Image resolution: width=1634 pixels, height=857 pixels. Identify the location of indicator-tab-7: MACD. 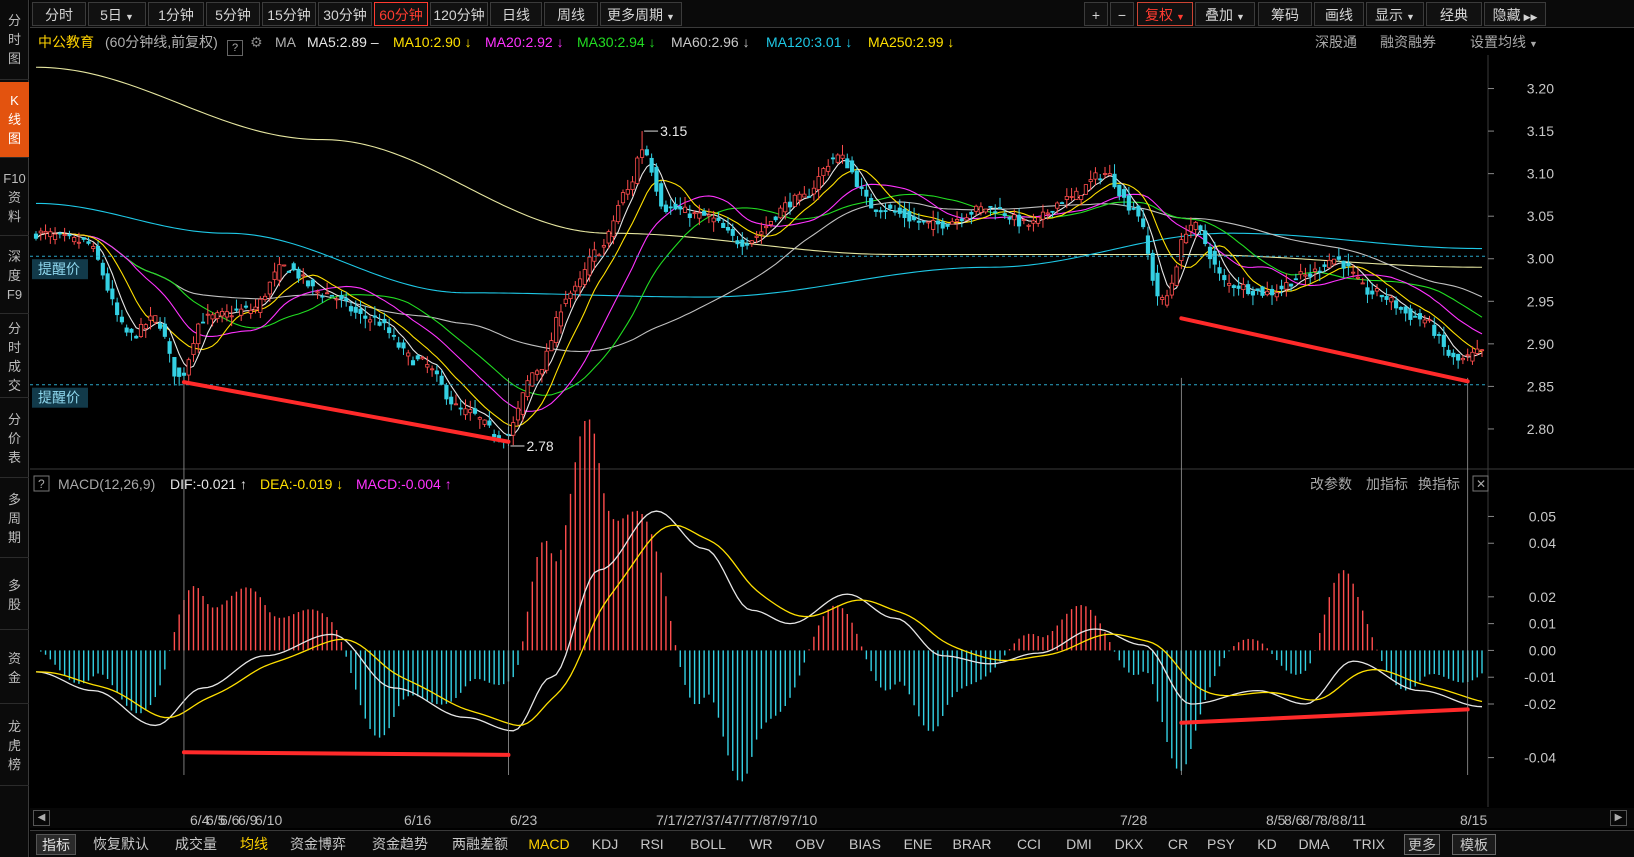
(549, 844).